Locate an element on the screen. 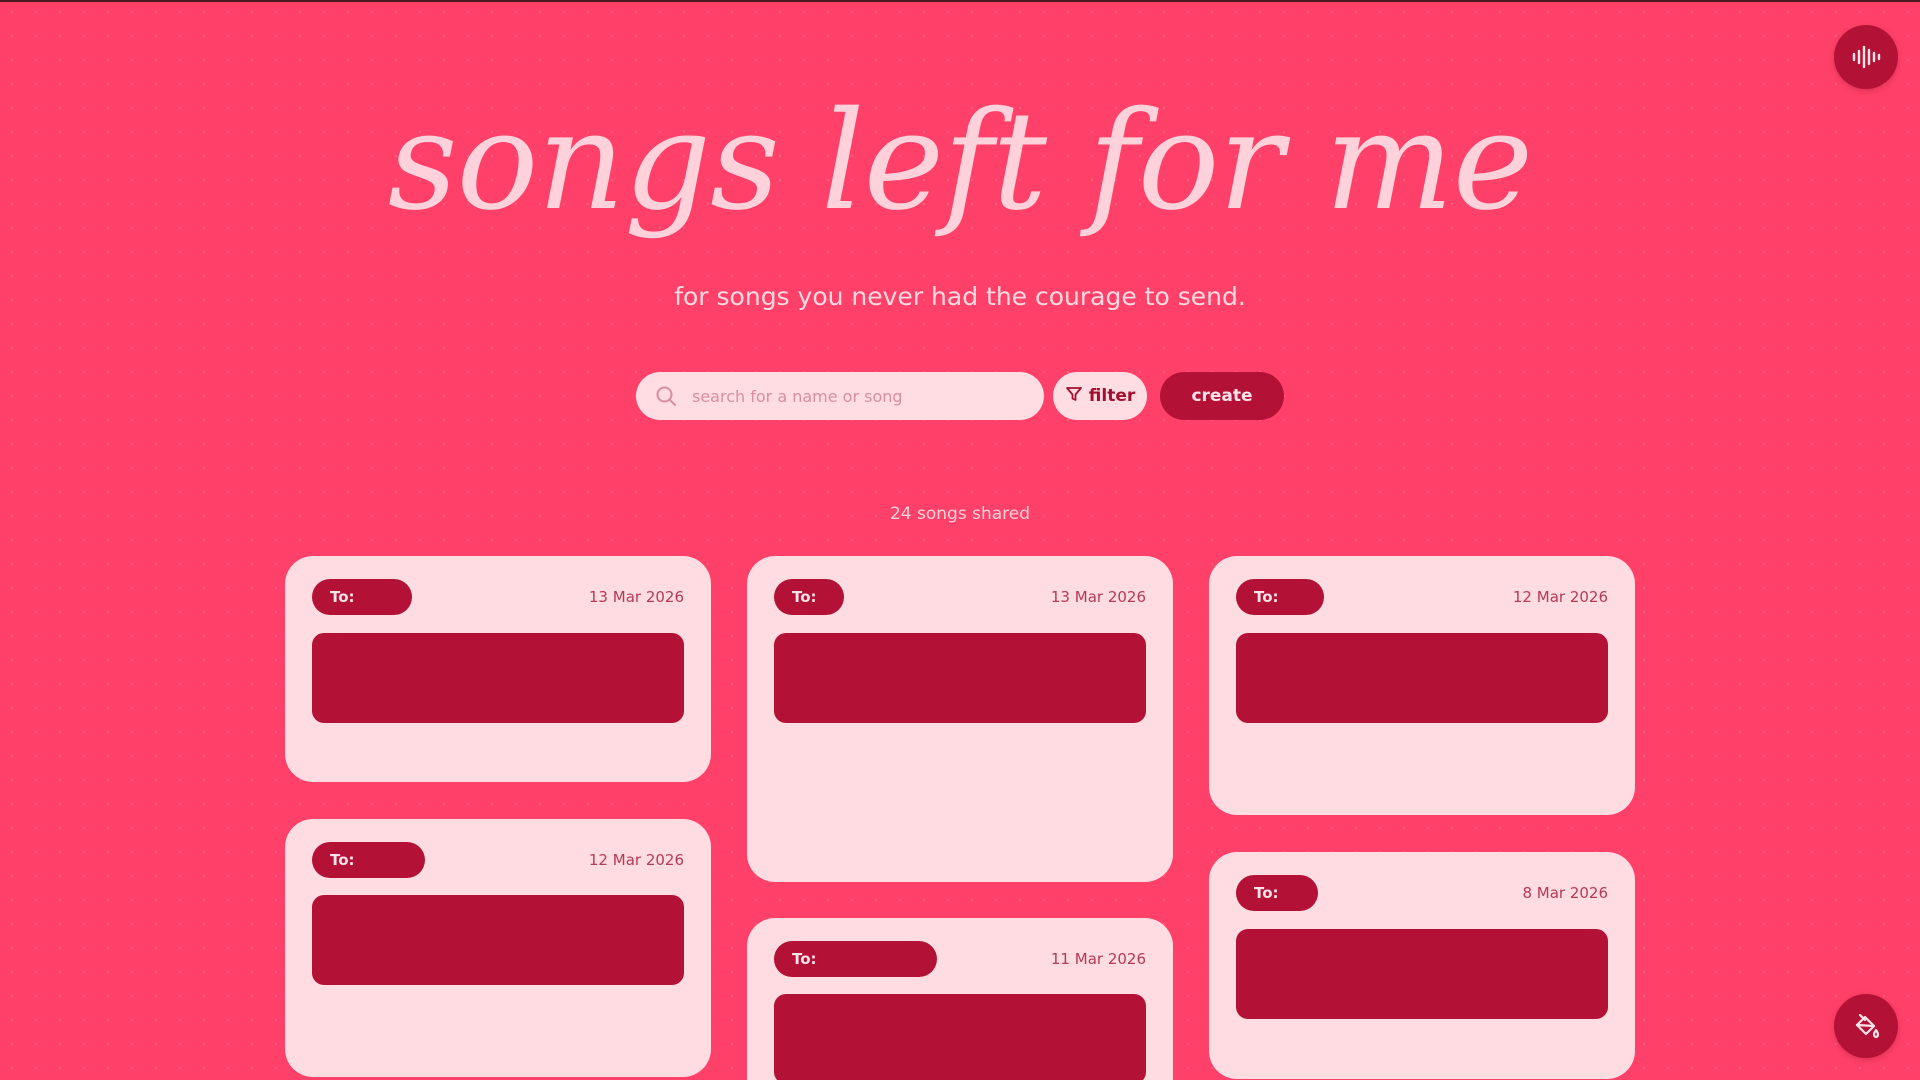  filter-button: filter is located at coordinates (1100, 396).